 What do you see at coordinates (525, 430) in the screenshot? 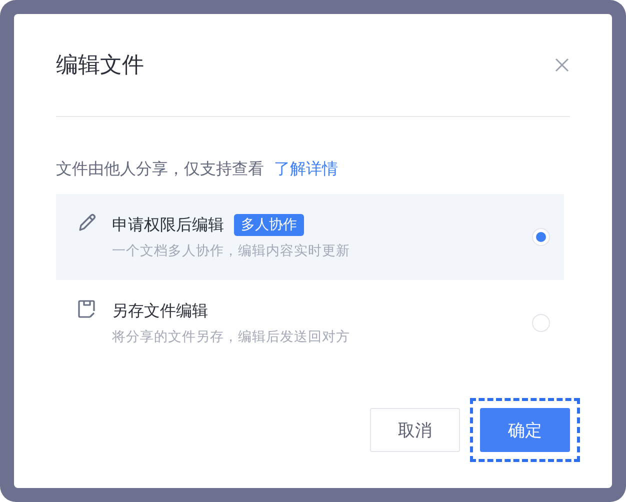
I see `confirm-button: 确定` at bounding box center [525, 430].